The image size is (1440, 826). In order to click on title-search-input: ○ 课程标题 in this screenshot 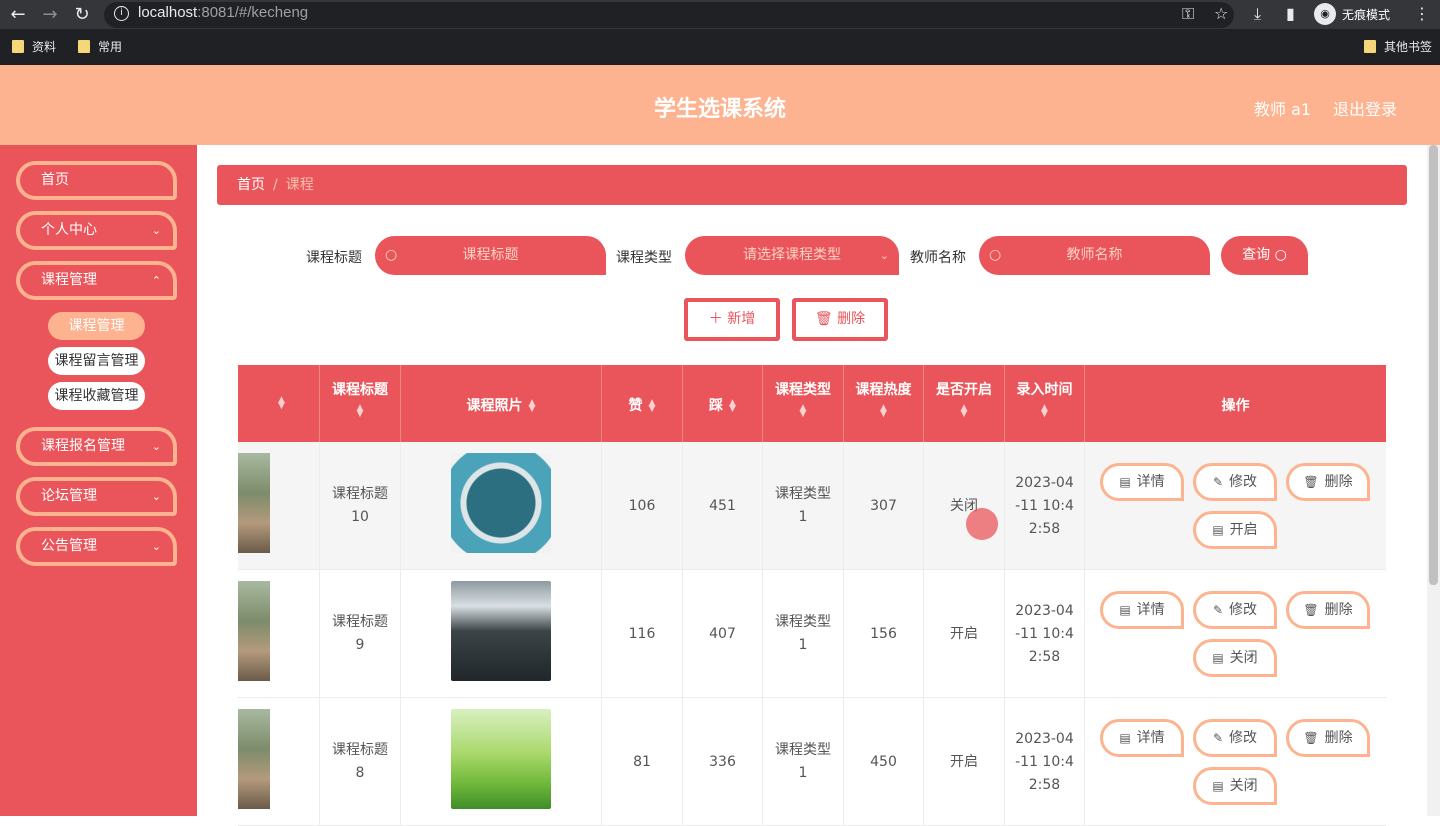, I will do `click(490, 255)`.